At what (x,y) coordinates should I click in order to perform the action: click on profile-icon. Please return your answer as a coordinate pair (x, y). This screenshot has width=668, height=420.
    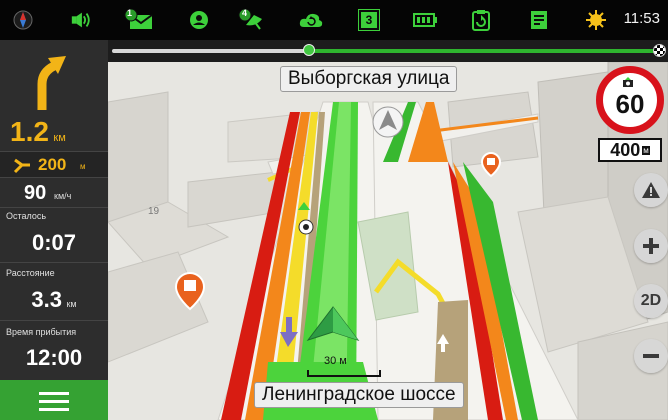
    Looking at the image, I should click on (199, 20).